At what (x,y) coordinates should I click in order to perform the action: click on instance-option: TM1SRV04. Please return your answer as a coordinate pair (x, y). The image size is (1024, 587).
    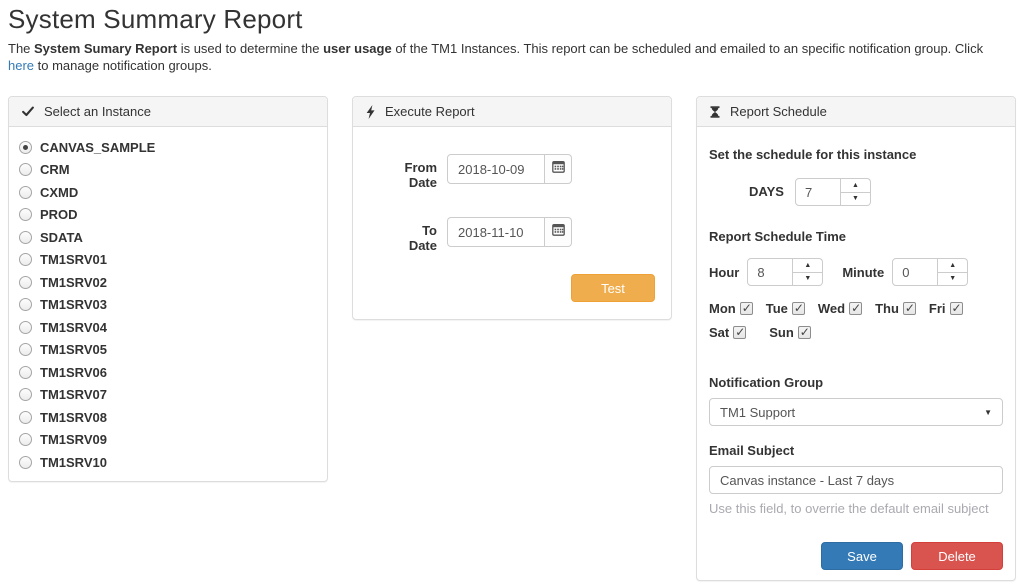
    Looking at the image, I should click on (168, 327).